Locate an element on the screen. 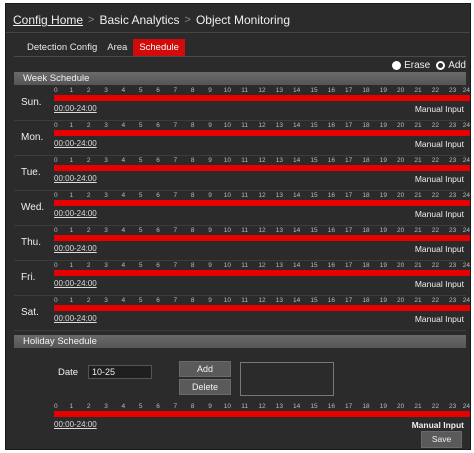 The image size is (474, 453). holiday-date-input: 10-25 is located at coordinates (120, 372).